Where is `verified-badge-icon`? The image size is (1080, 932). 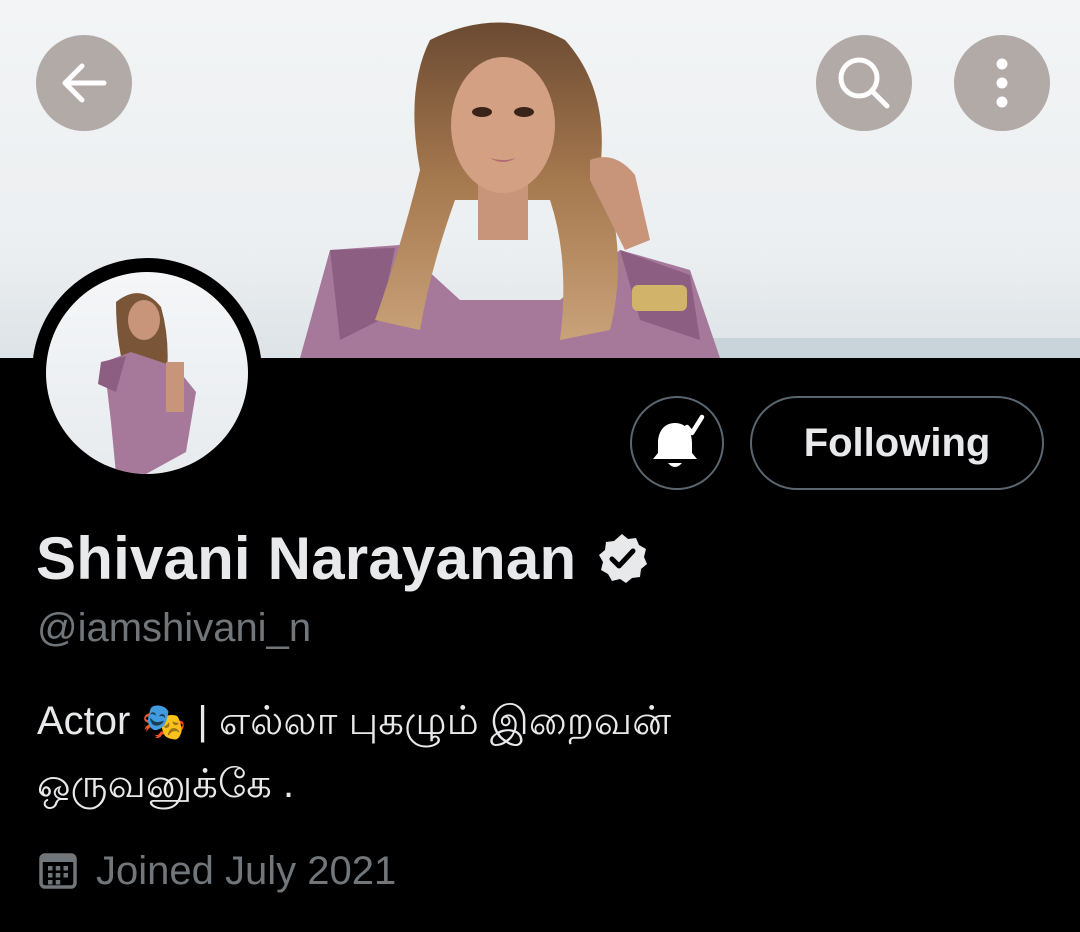
verified-badge-icon is located at coordinates (622, 558).